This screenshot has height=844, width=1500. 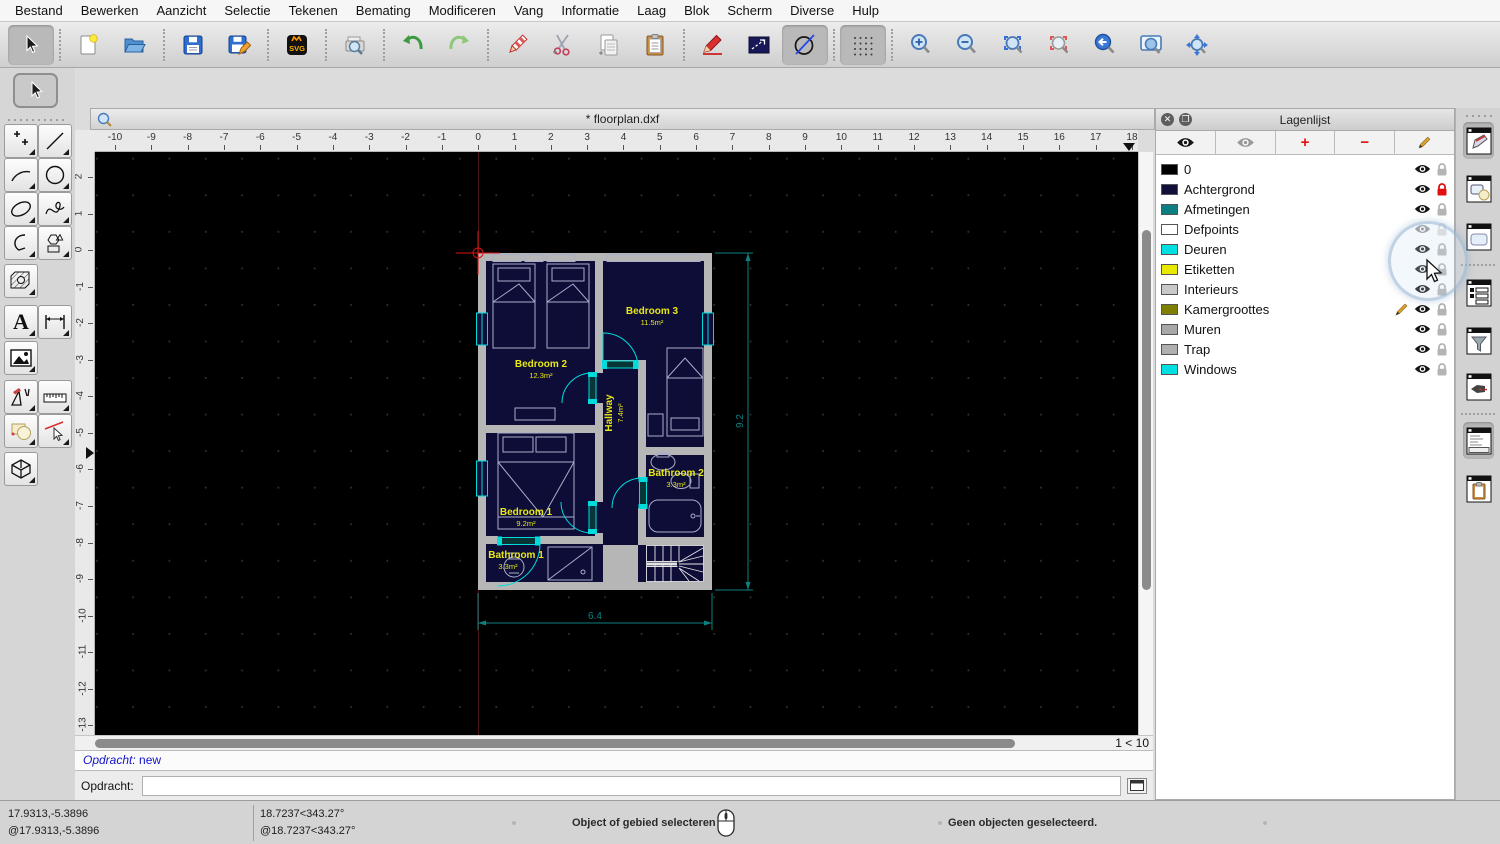 I want to click on select-button, so click(x=31, y=44).